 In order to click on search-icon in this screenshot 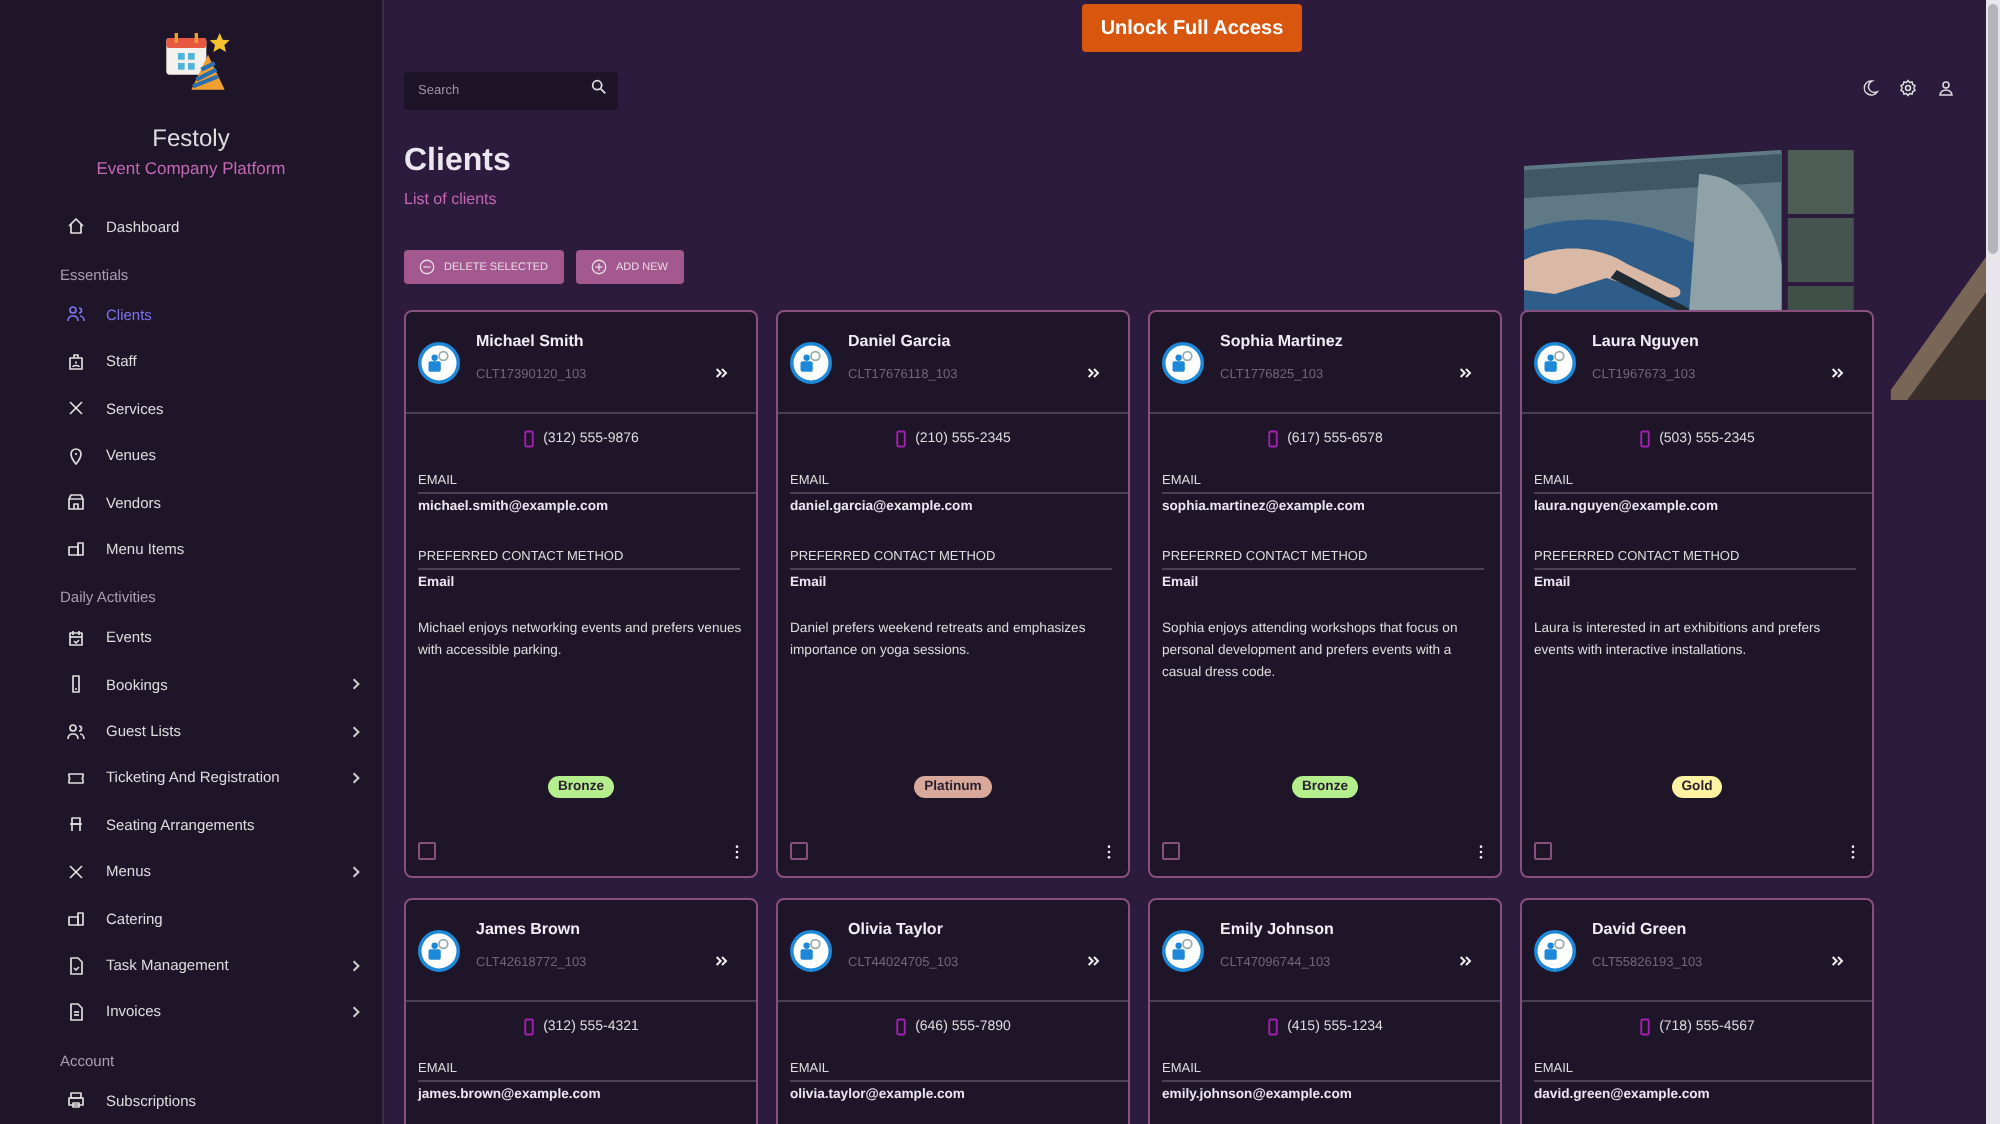, I will do `click(599, 87)`.